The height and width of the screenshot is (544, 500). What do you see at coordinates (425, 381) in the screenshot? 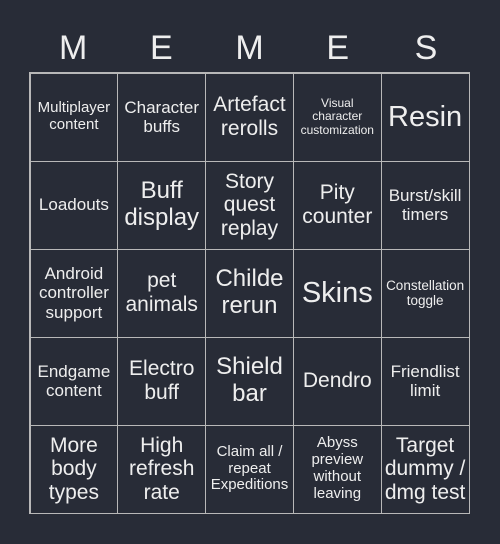
I see `bingo-cell: Friendlist limit` at bounding box center [425, 381].